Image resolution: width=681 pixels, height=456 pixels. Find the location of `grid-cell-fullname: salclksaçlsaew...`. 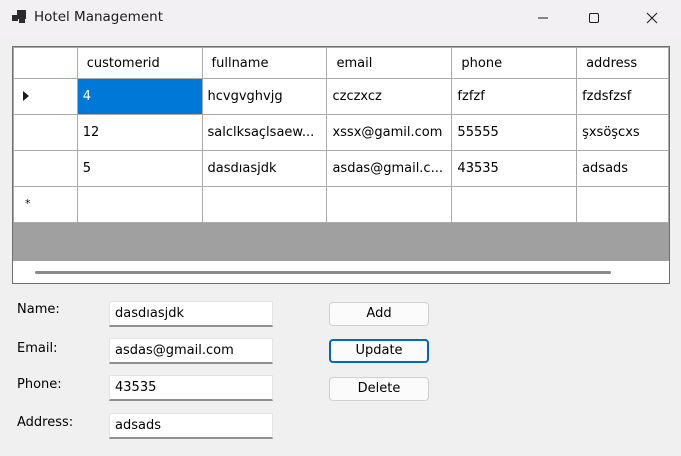

grid-cell-fullname: salclksaçlsaew... is located at coordinates (264, 132).